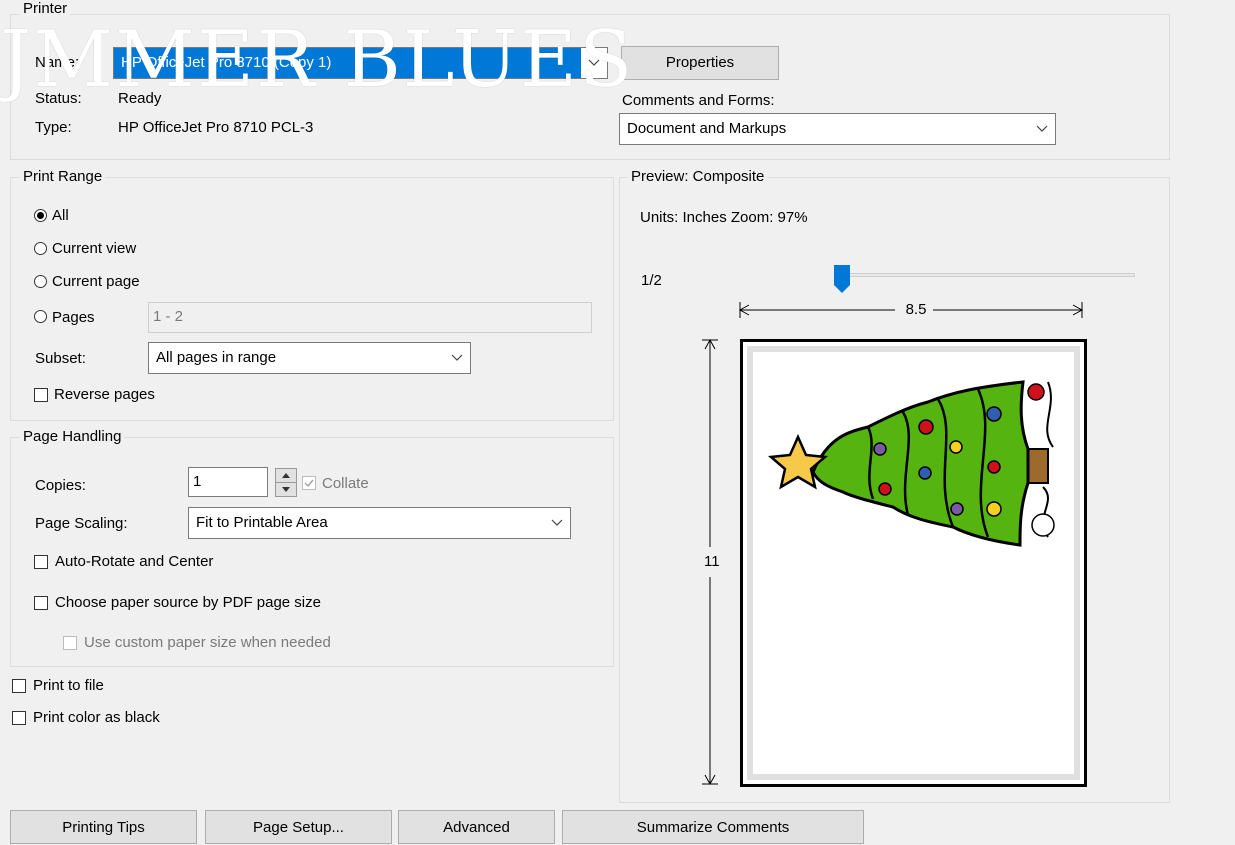 The width and height of the screenshot is (1235, 845). I want to click on radio-current-page-label: Current page, so click(96, 281).